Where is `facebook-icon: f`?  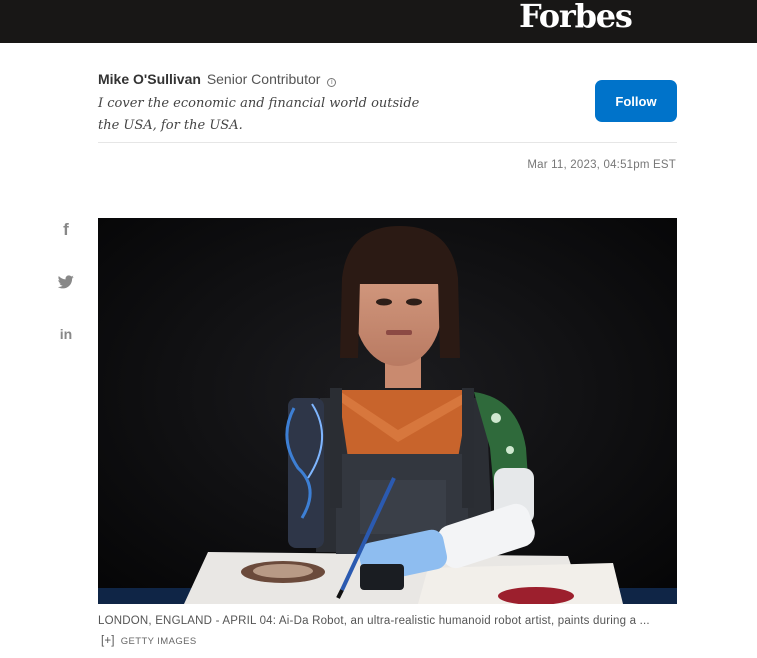 facebook-icon: f is located at coordinates (66, 230).